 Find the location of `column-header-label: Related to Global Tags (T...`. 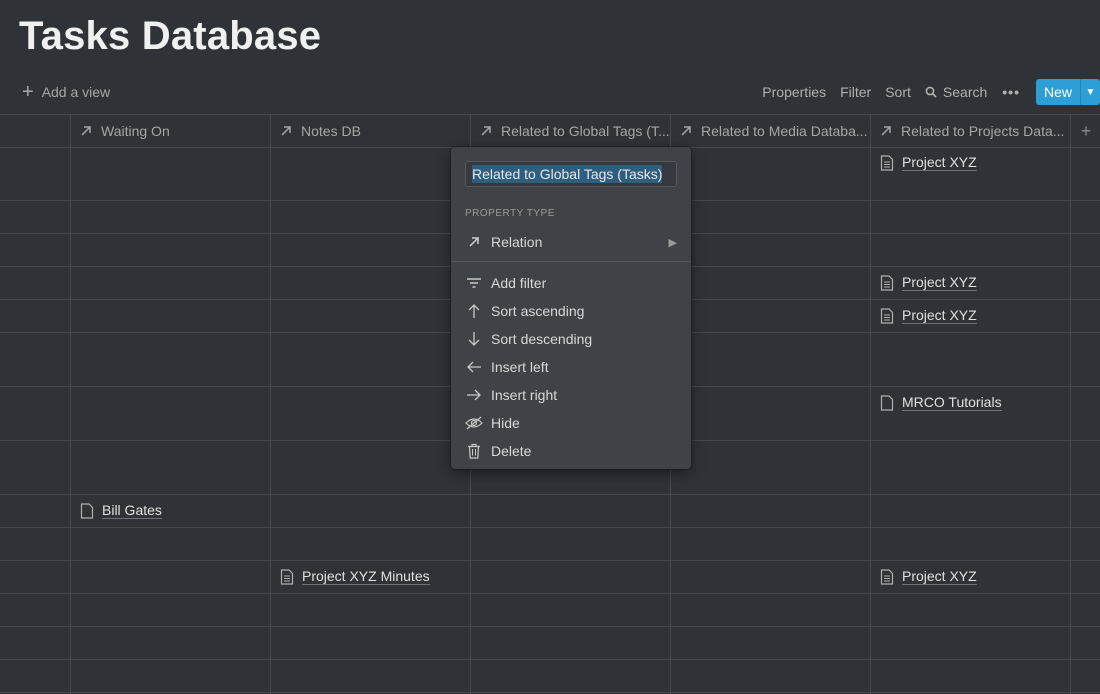

column-header-label: Related to Global Tags (T... is located at coordinates (585, 131).